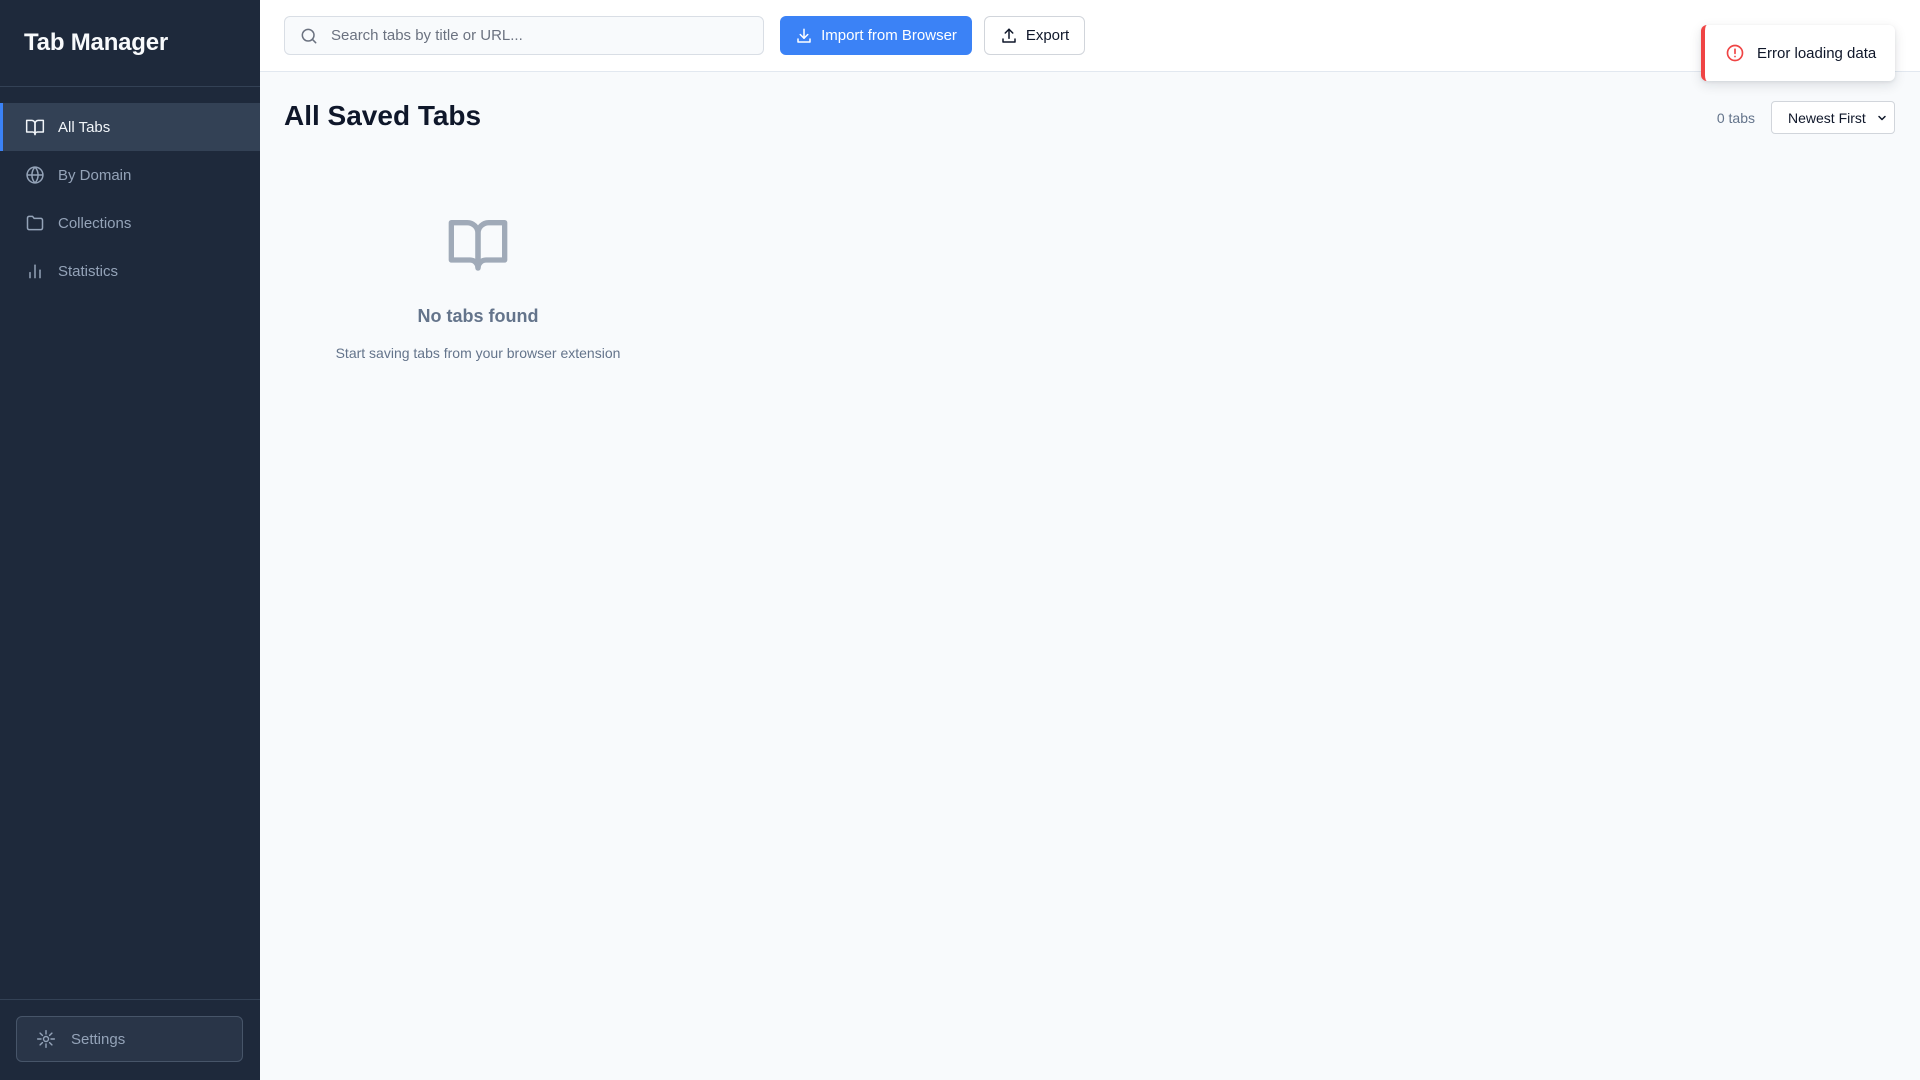 The image size is (1920, 1080). I want to click on top-toolbar: Import from Browser Export, so click(1090, 36).